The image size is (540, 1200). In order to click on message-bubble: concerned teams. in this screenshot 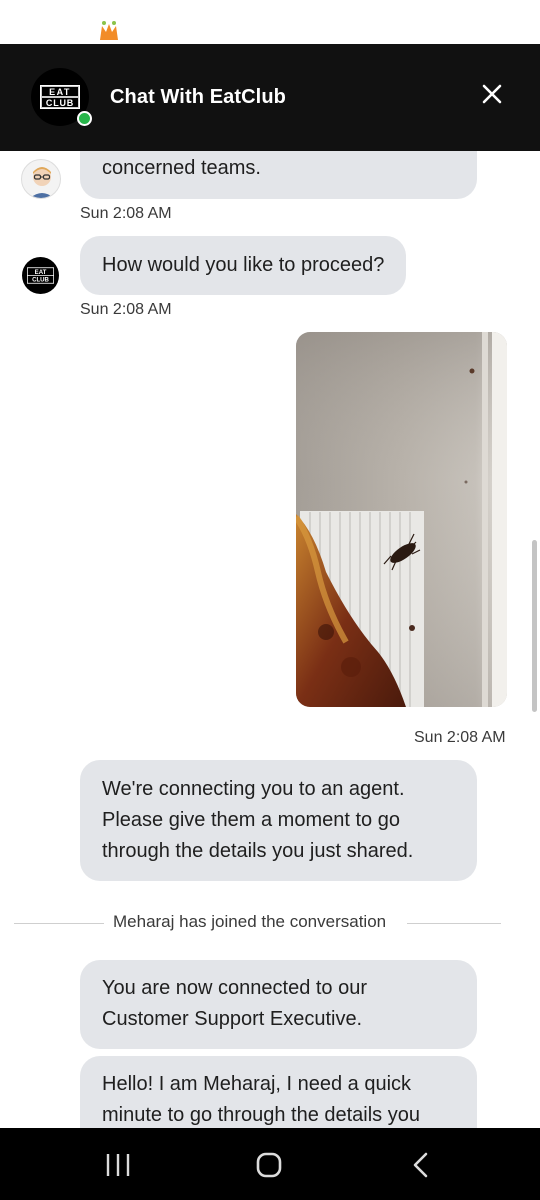, I will do `click(278, 175)`.